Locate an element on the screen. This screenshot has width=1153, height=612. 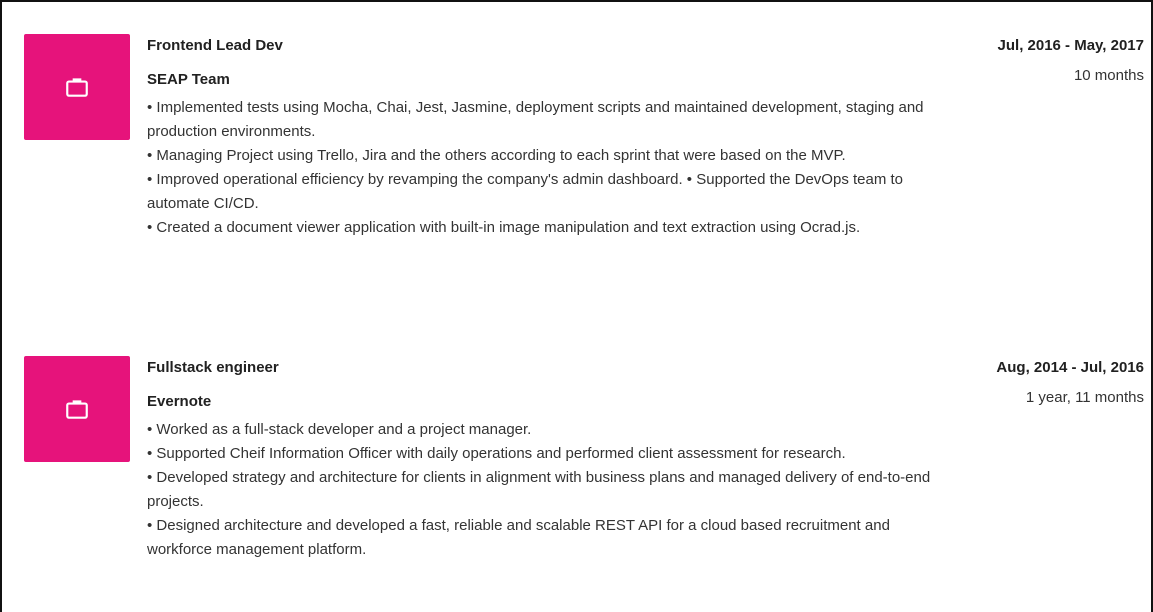
date-range: Aug, 2014 - Jul, 2016 is located at coordinates (1070, 367).